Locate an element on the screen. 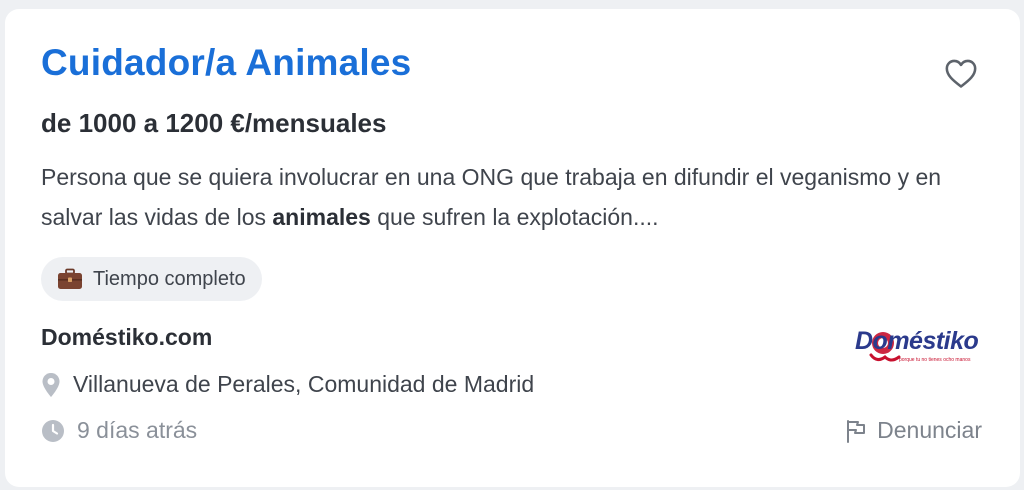 The image size is (1024, 490). contract-type-badge: Tiempo completo is located at coordinates (151, 279).